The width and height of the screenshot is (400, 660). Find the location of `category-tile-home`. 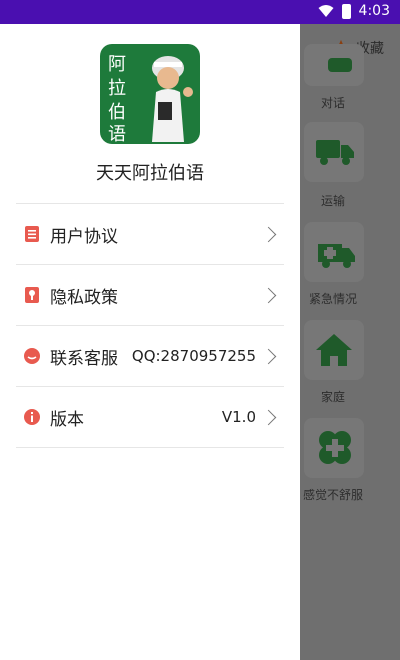

category-tile-home is located at coordinates (334, 350).